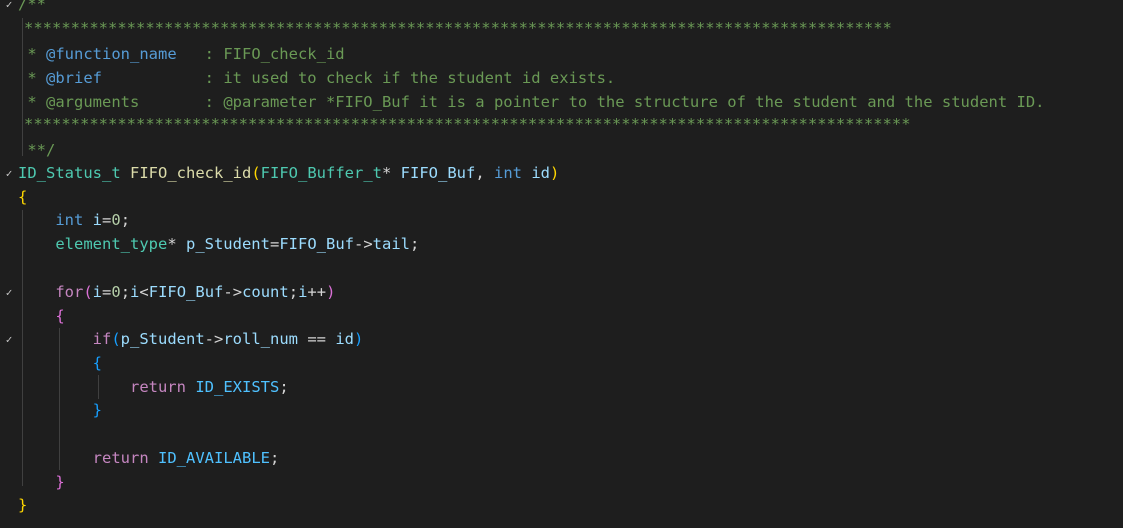 Image resolution: width=1123 pixels, height=528 pixels. I want to click on code-text: element_type* p_Student=FIFO_Buf->tail;, so click(218, 244).